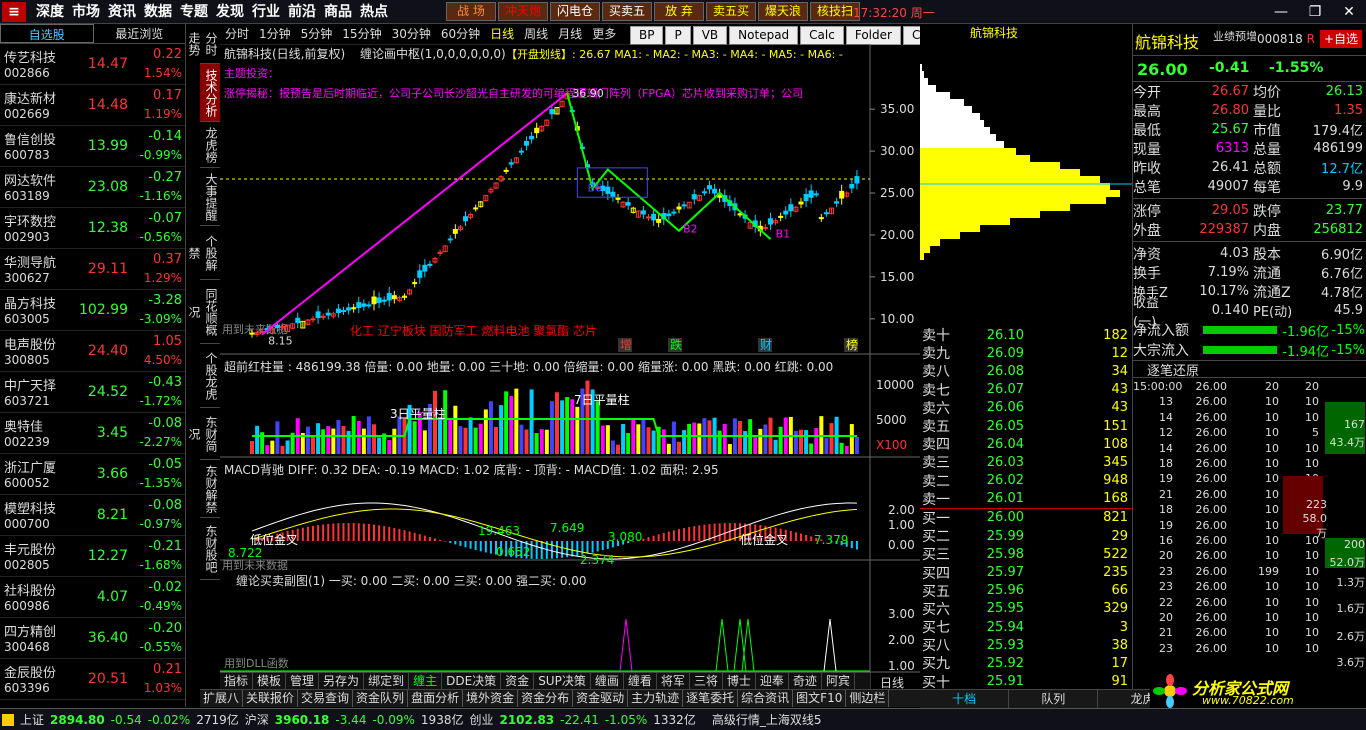 The image size is (1366, 730). Describe the element at coordinates (14, 12) in the screenshot. I see `app-logo-icon: ≡` at that location.